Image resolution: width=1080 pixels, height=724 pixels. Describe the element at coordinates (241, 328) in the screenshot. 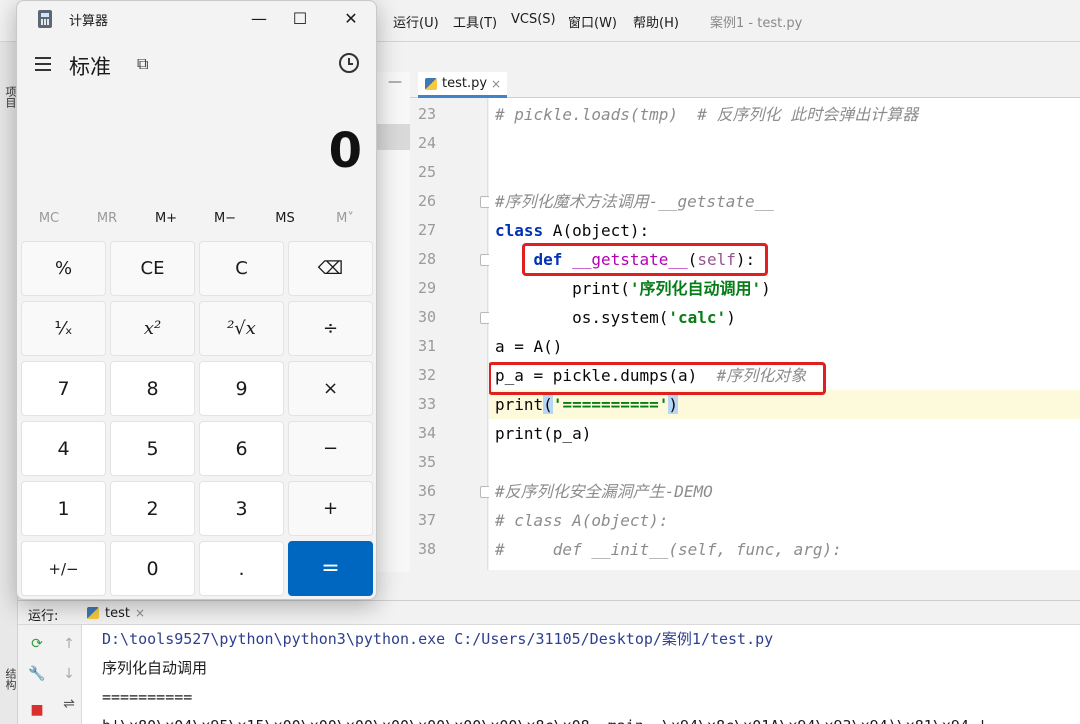

I see `square-root-button: ²√x` at that location.